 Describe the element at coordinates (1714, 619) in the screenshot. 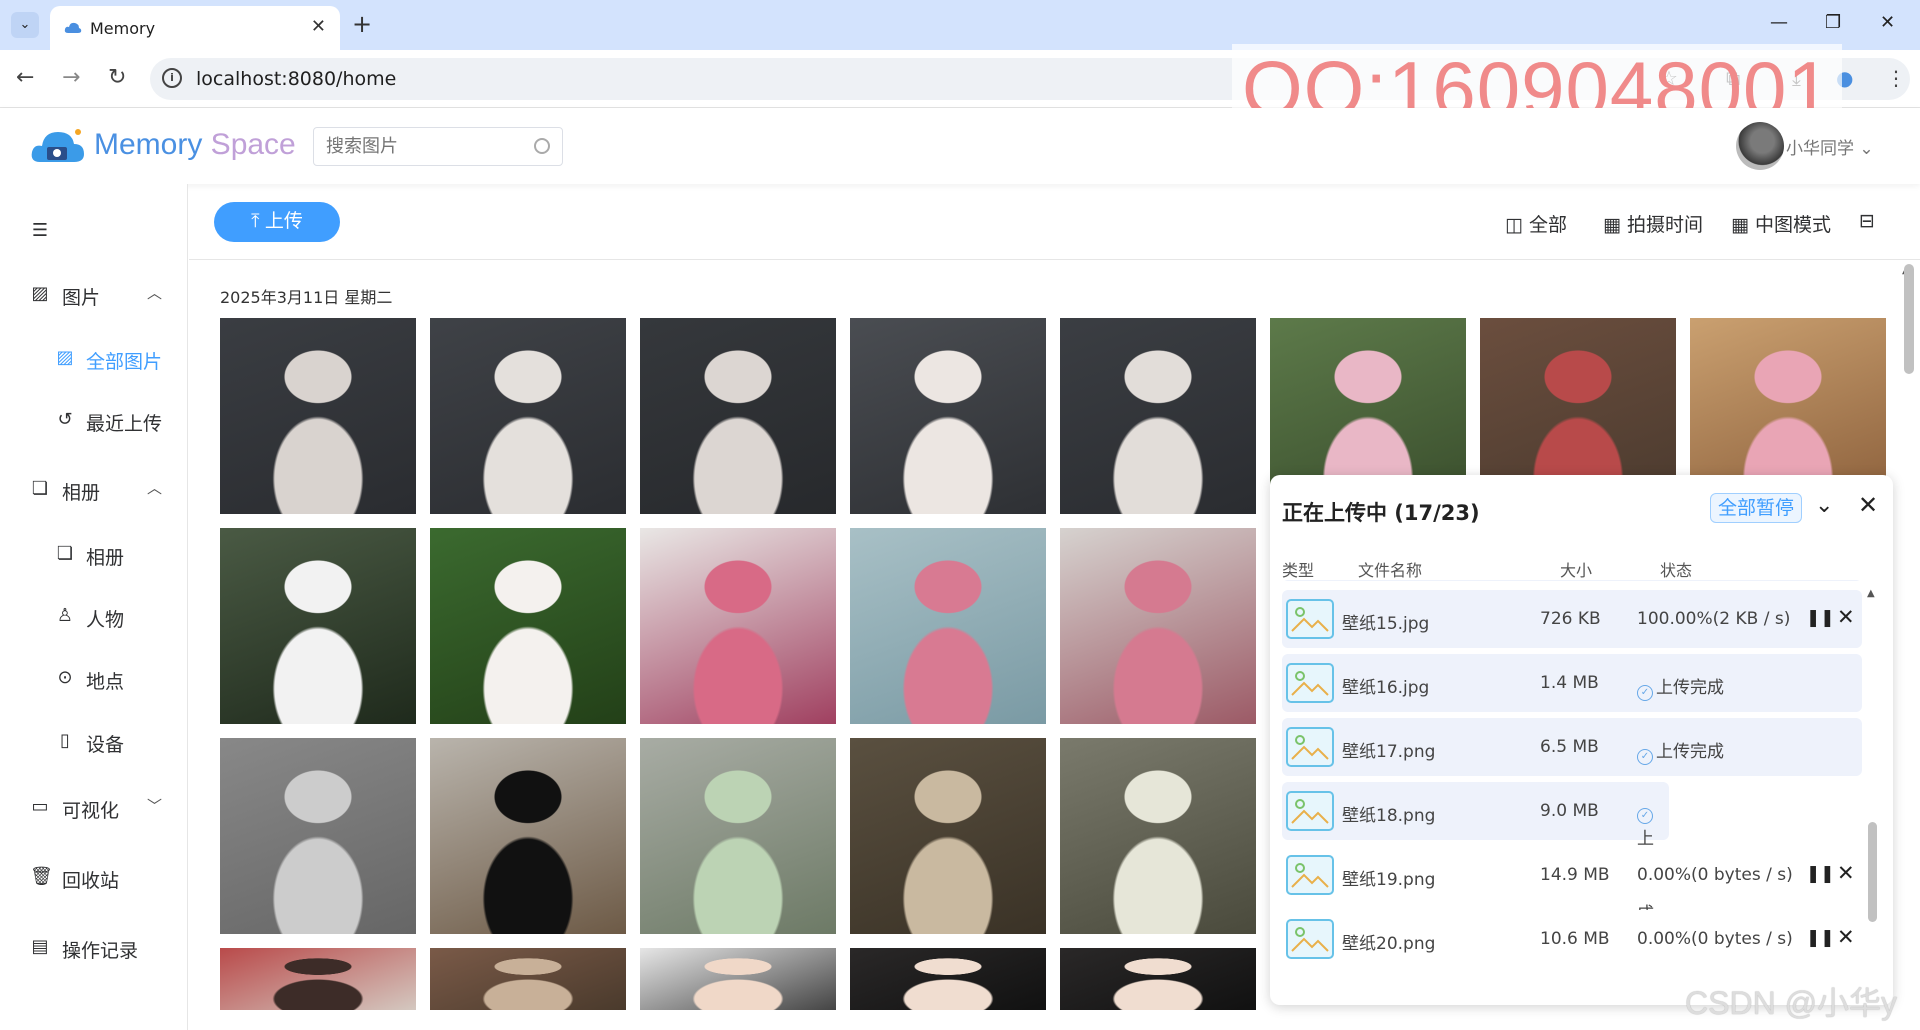

I see `status-badge: 100.00%(2 KB / s)` at that location.